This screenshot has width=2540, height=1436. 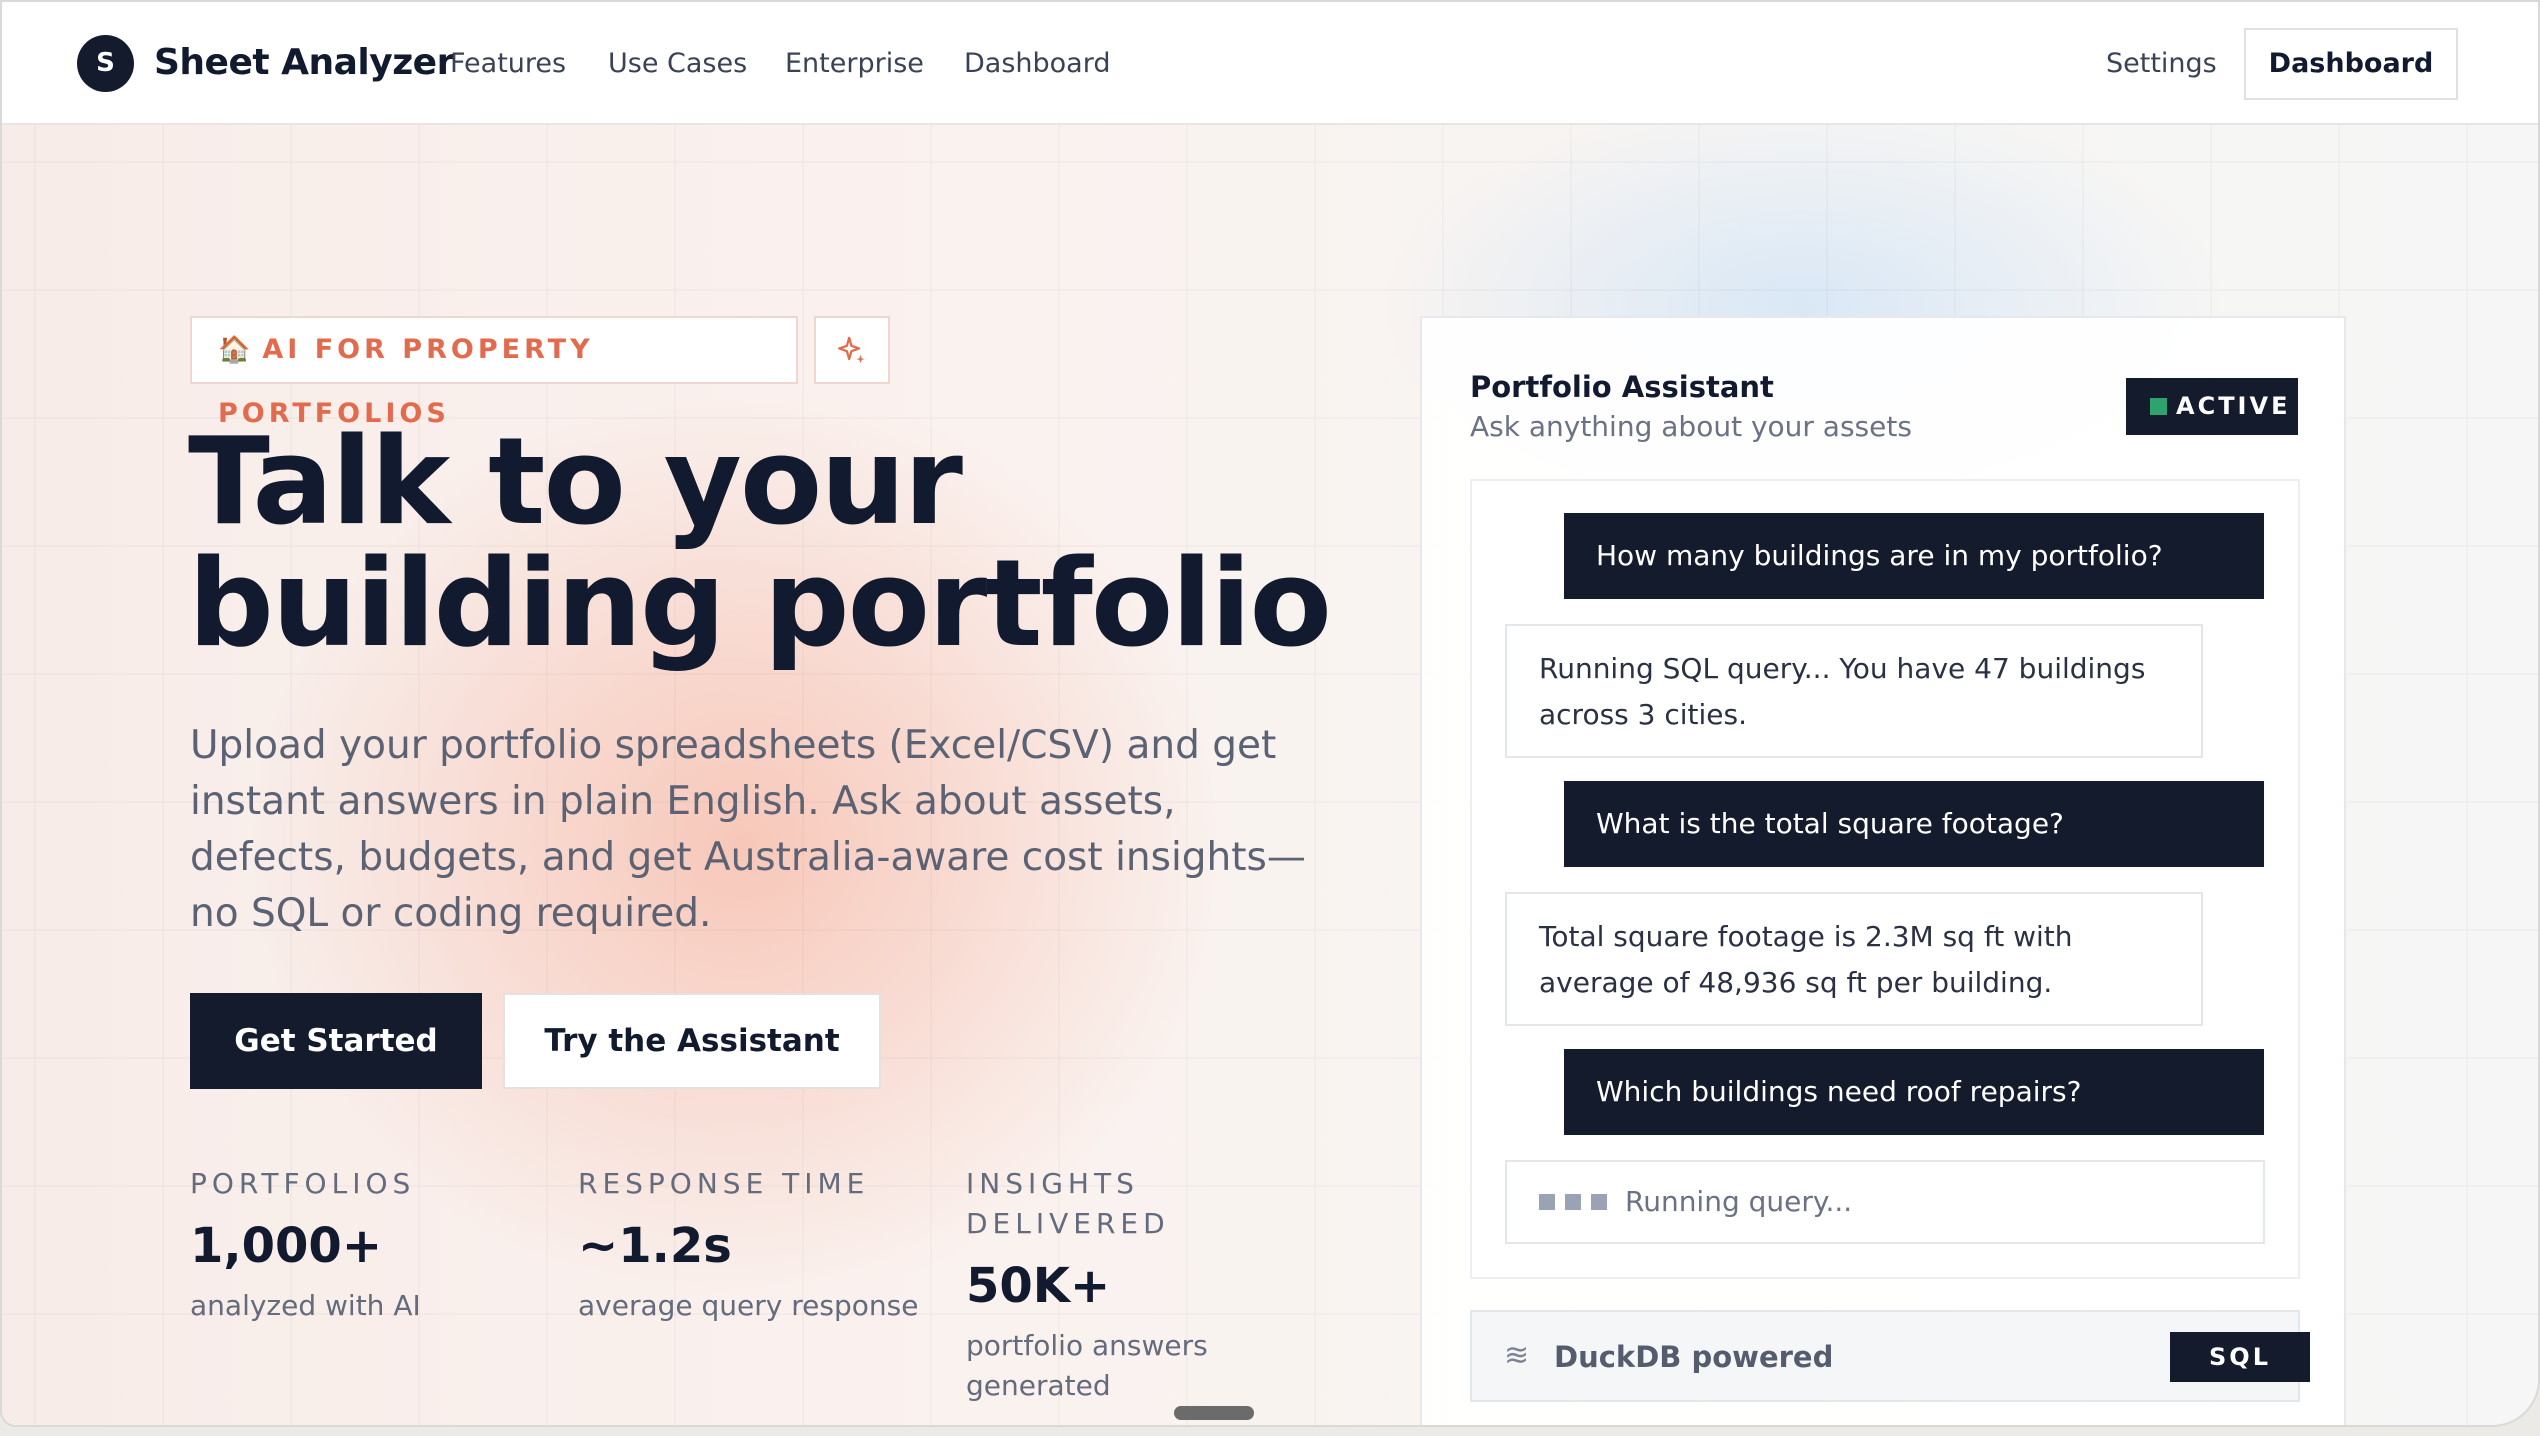 I want to click on stat-portfolios: PORTFOLIOS 1,000+ analyzed with AI, so click(x=370, y=1245).